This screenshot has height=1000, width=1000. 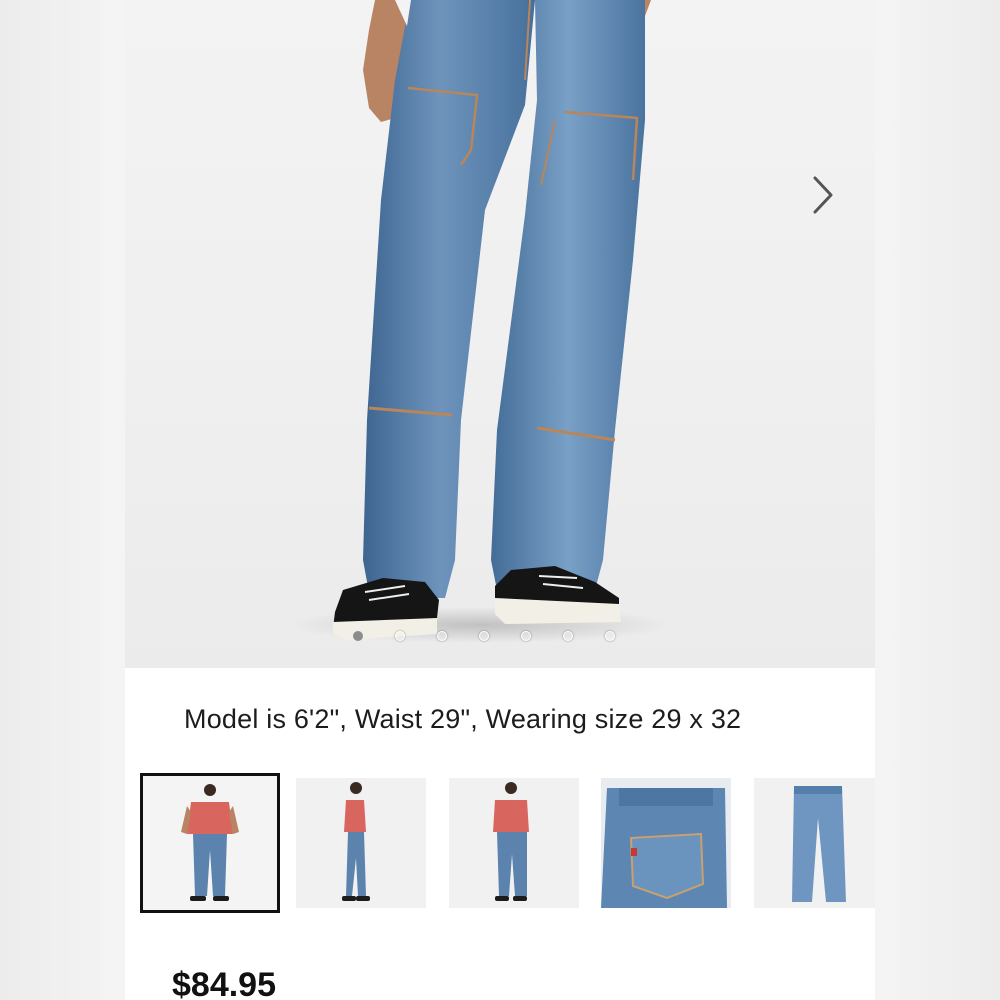 I want to click on carousel-dots, so click(x=484, y=636).